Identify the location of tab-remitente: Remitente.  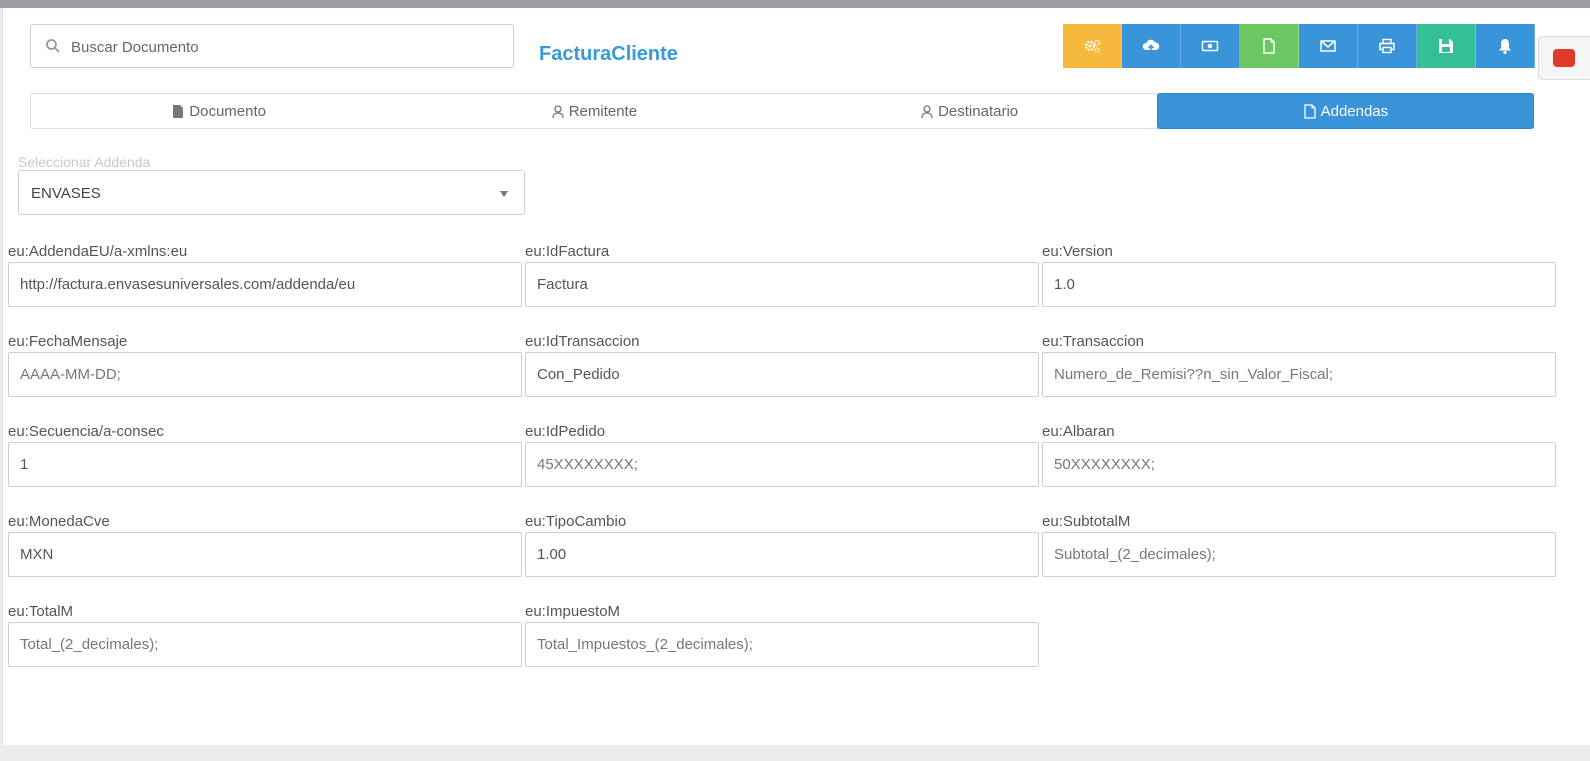
(593, 111).